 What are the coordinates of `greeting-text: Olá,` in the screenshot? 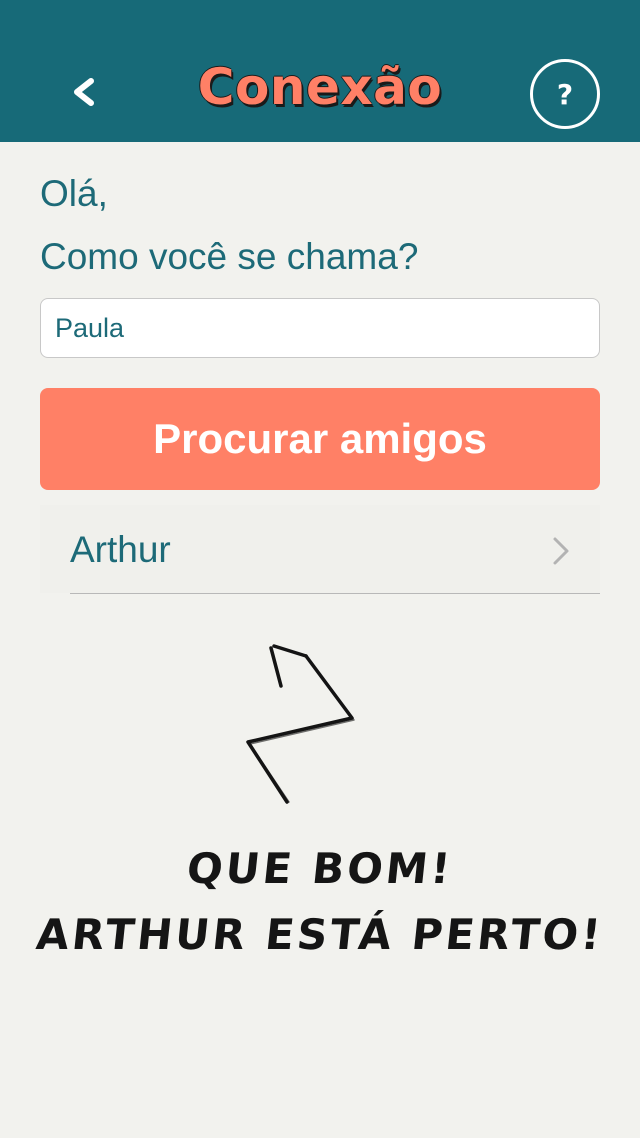 It's located at (74, 193).